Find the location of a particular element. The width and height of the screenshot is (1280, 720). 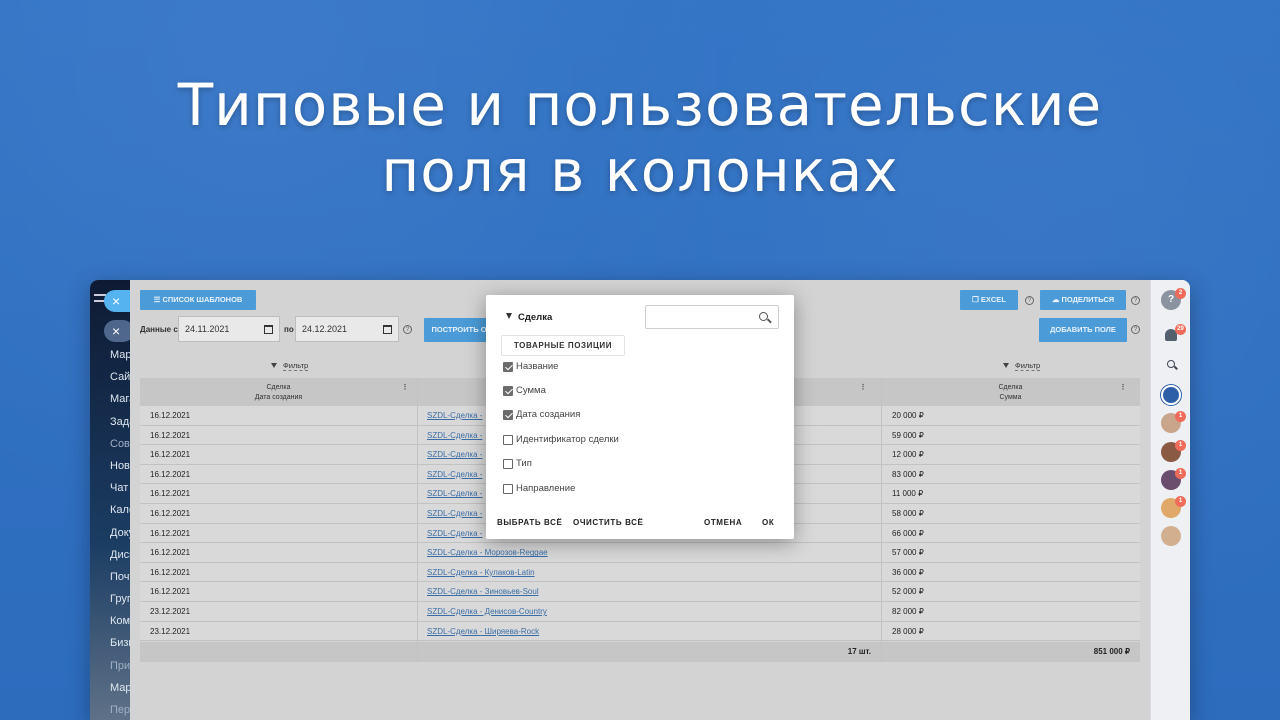

cell-date: 23.12.2021 is located at coordinates (170, 611).